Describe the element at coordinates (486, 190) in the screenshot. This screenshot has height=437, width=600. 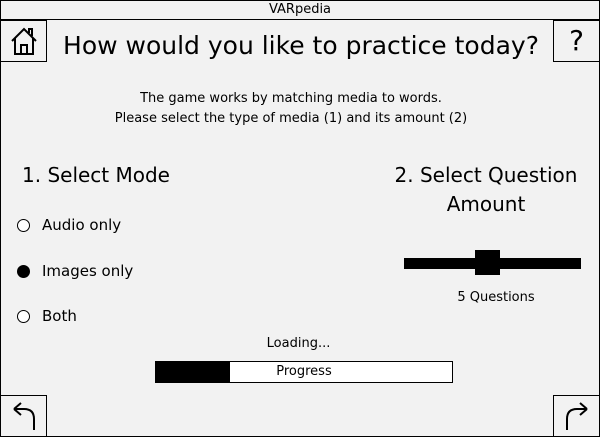
I see `amount-section-title: 2. Select Question Amount` at that location.